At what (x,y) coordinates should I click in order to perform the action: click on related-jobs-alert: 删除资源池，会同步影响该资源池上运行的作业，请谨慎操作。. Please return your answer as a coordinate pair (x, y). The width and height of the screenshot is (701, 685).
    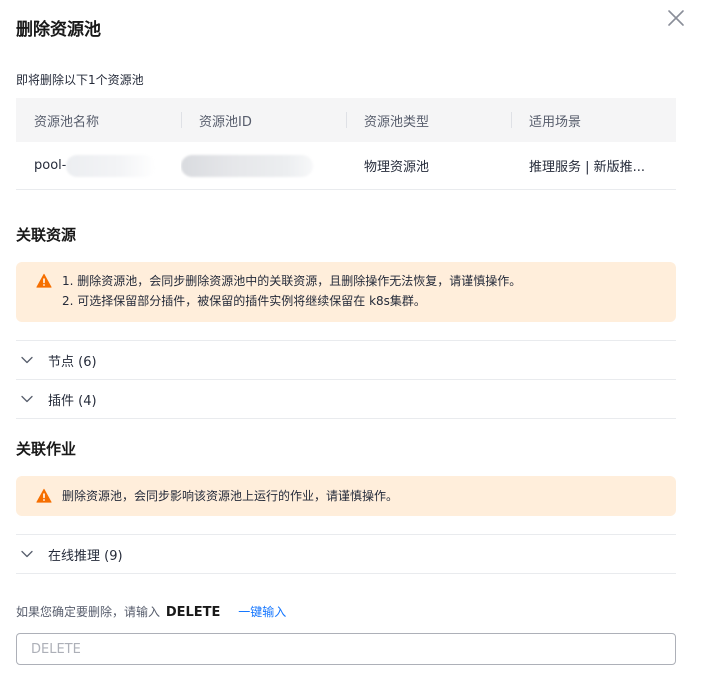
    Looking at the image, I should click on (346, 496).